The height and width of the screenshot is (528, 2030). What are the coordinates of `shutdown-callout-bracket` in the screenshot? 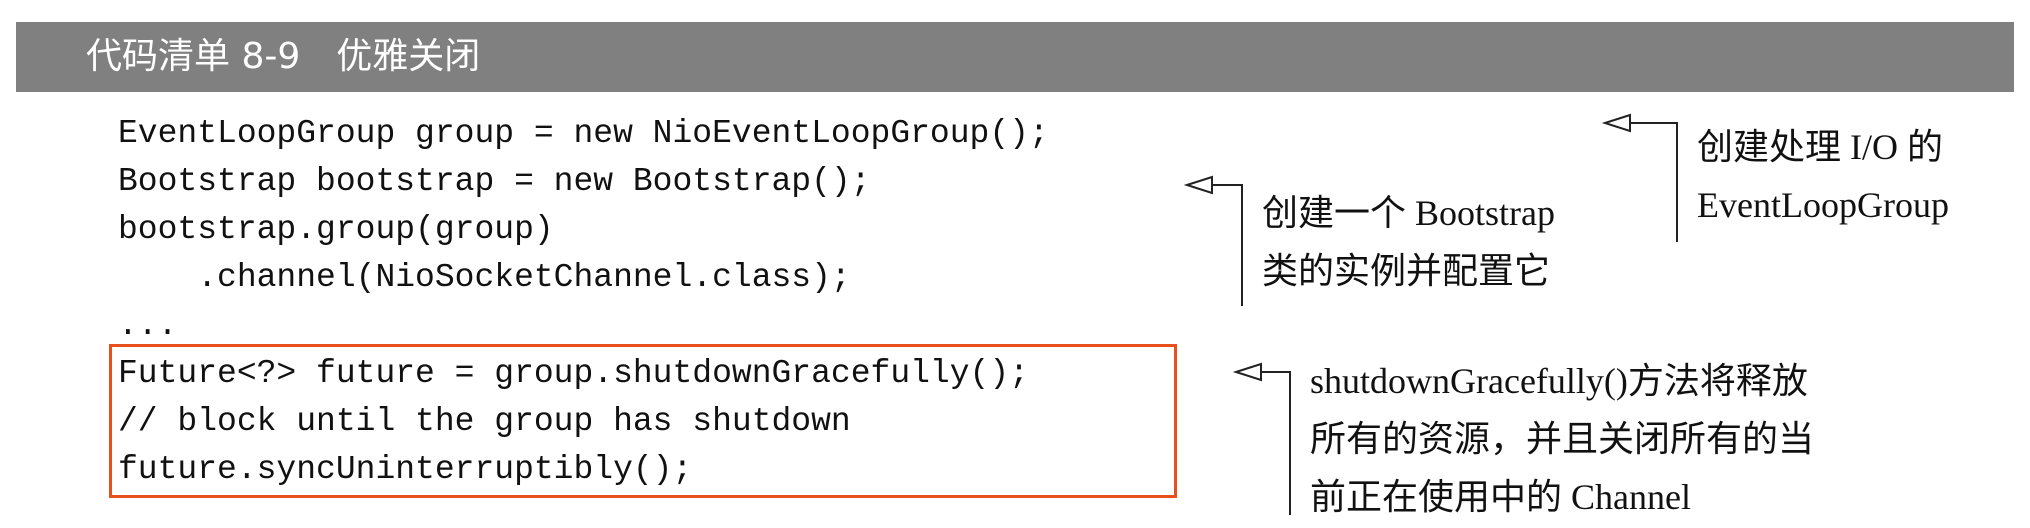 It's located at (1276, 443).